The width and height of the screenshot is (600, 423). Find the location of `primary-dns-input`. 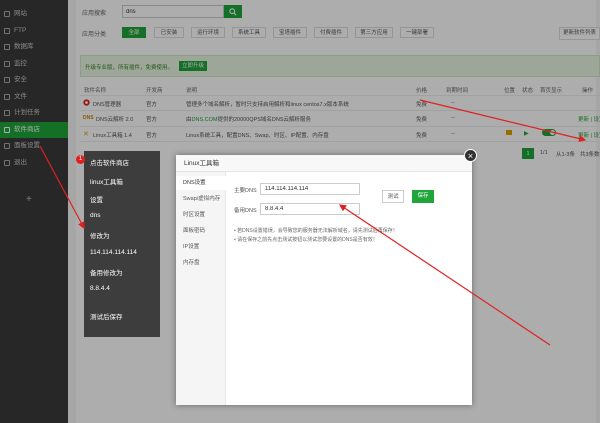

primary-dns-input is located at coordinates (310, 189).